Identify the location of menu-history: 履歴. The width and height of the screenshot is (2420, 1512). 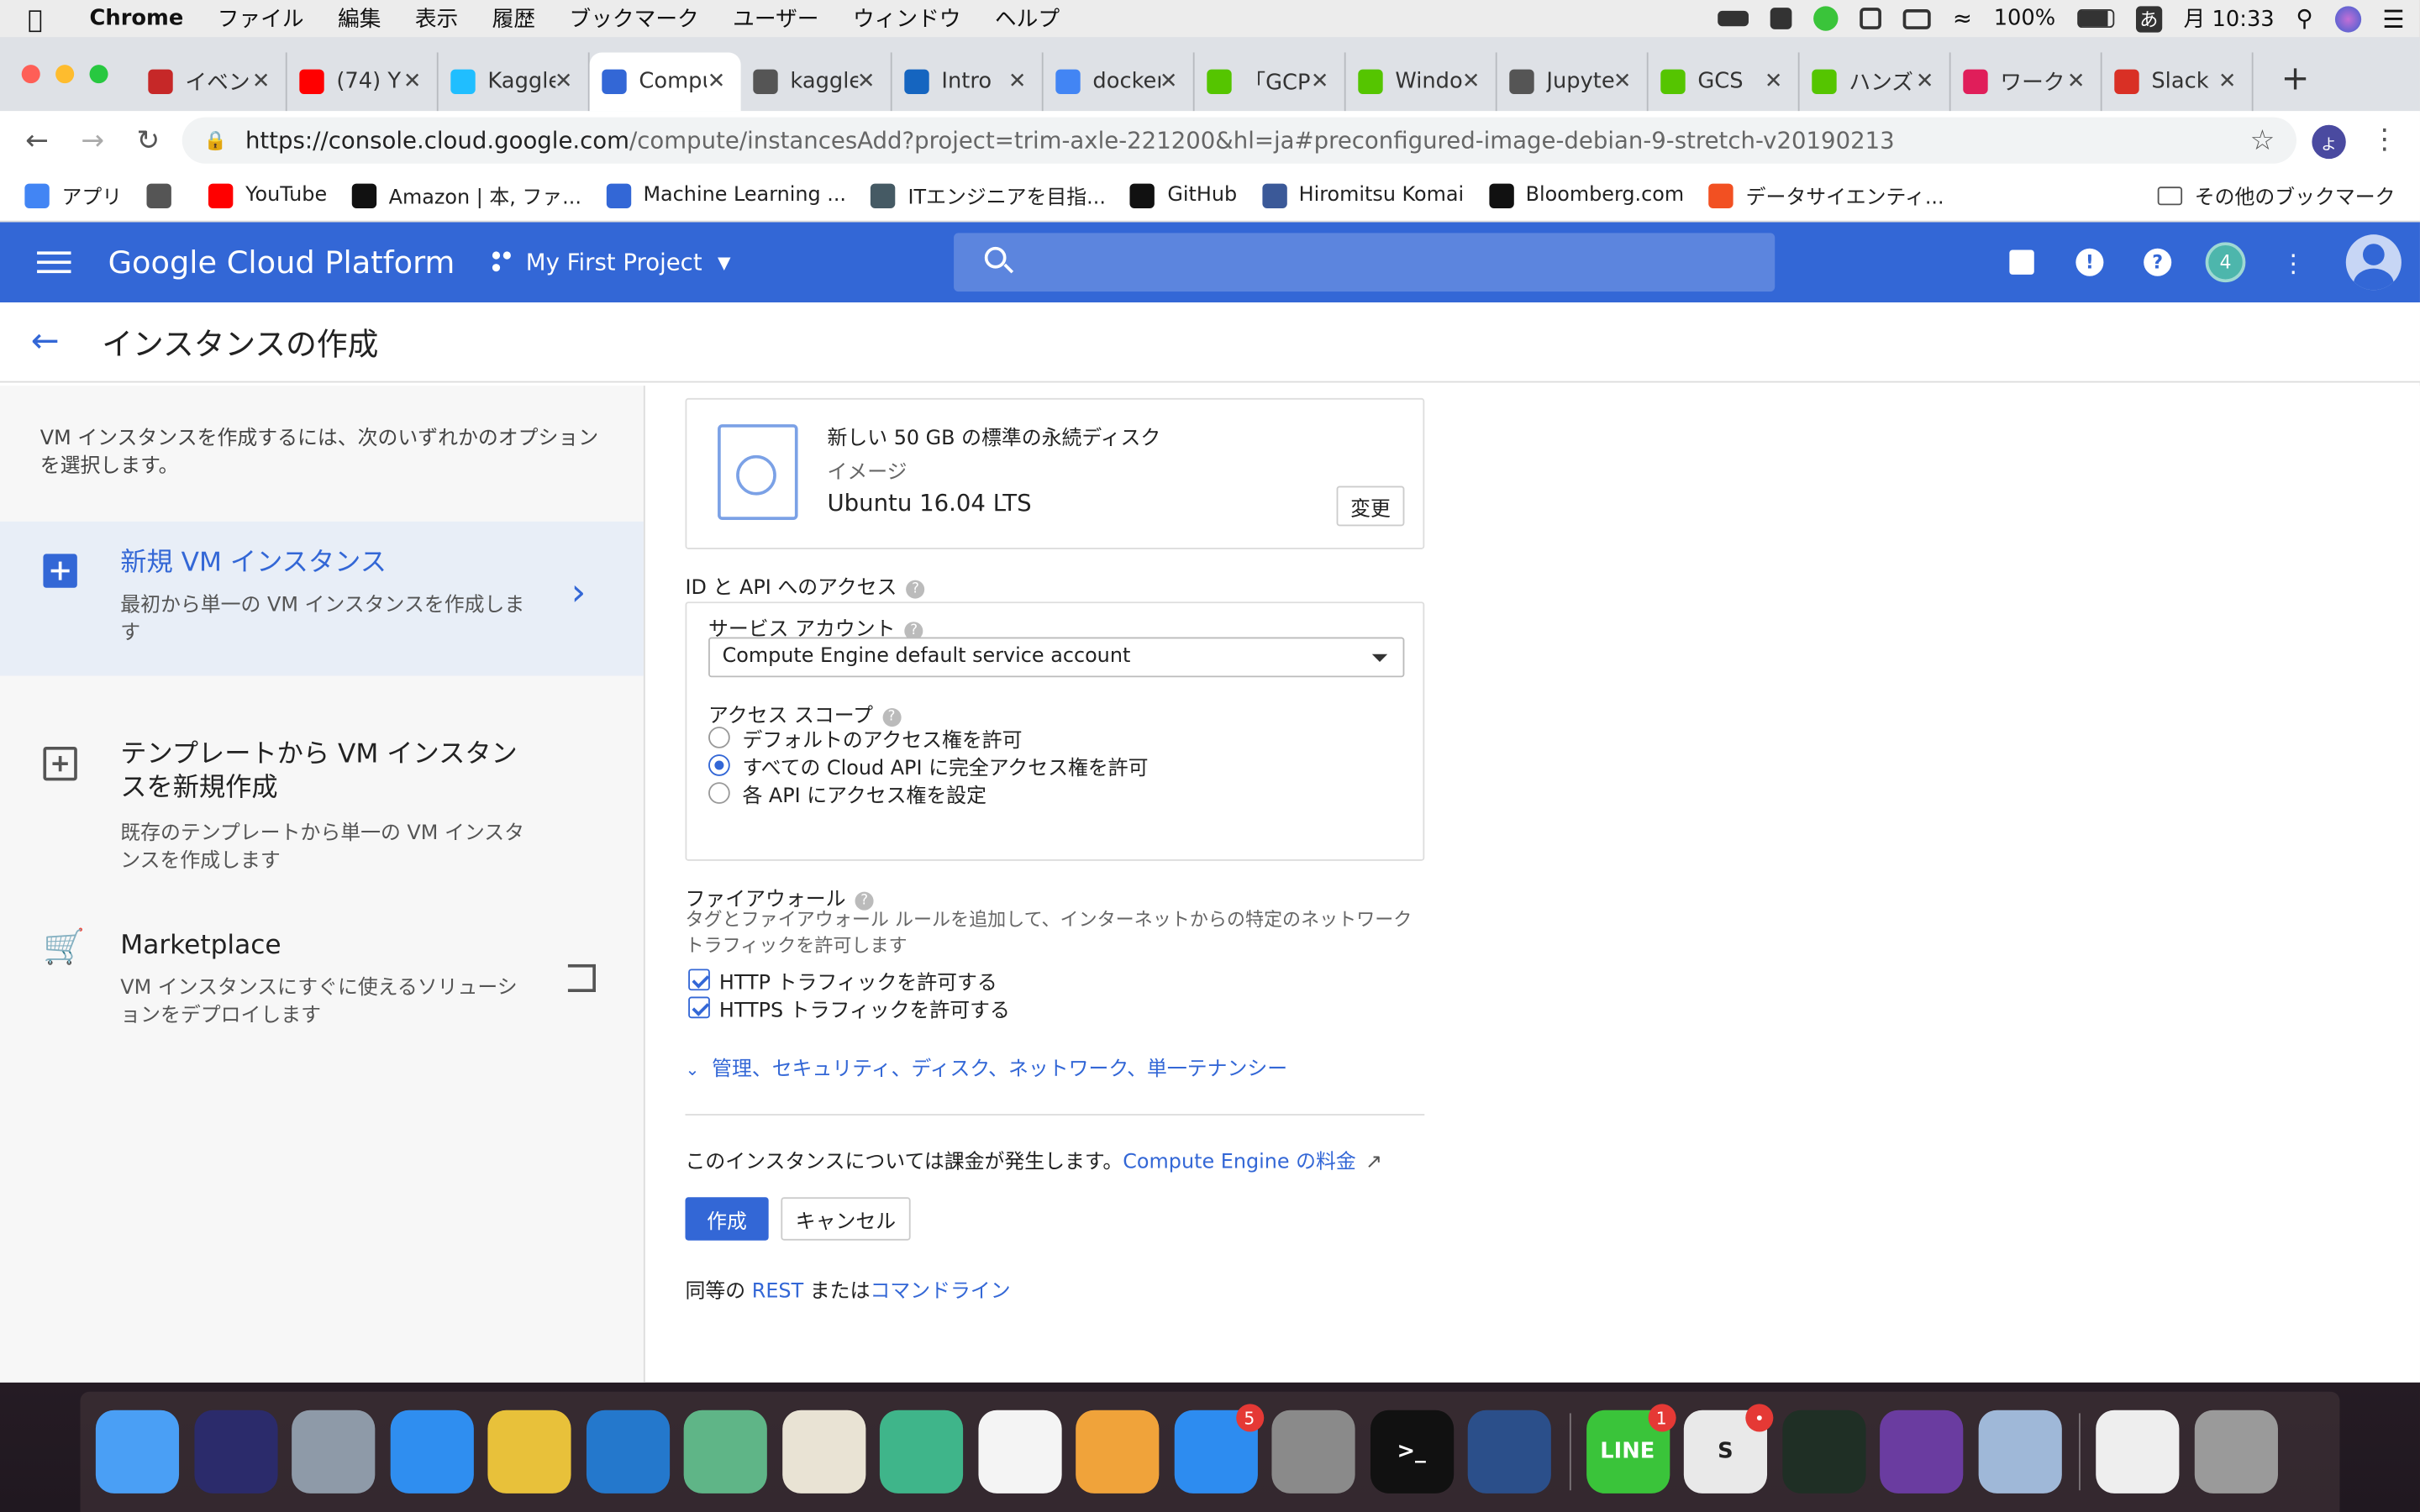
(513, 18).